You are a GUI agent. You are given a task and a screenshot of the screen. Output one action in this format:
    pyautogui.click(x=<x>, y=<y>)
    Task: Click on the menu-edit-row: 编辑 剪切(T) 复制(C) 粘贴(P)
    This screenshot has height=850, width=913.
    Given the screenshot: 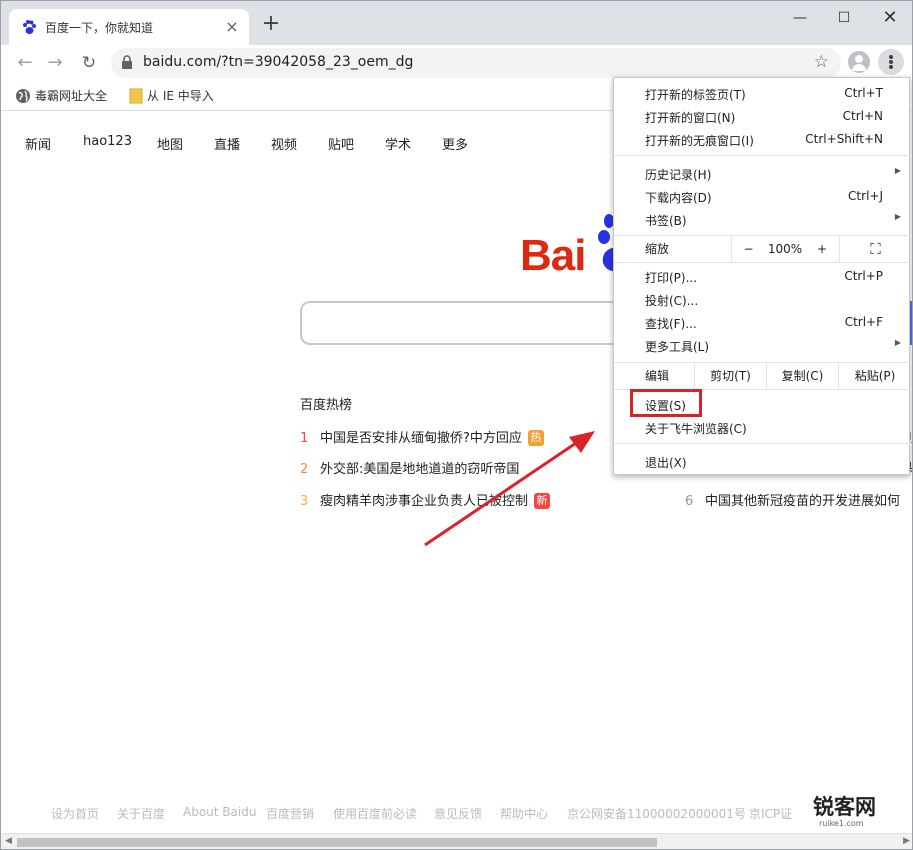 What is the action you would take?
    pyautogui.click(x=762, y=376)
    